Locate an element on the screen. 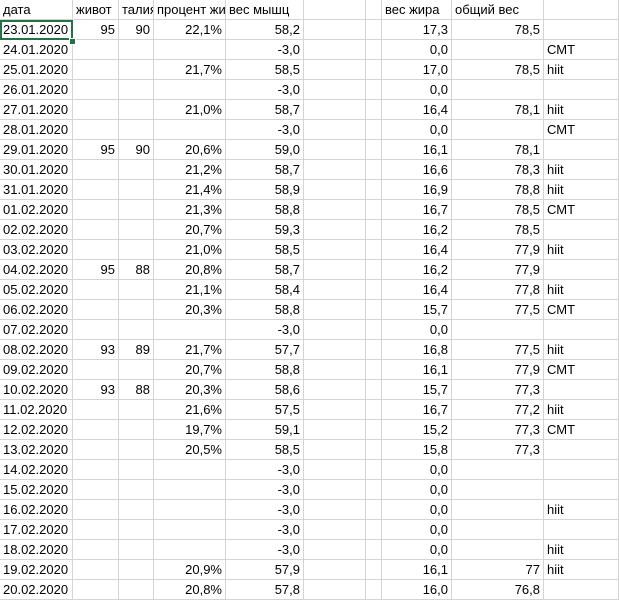 This screenshot has width=619, height=603. date-cell: 26.01.2020 is located at coordinates (36, 90).